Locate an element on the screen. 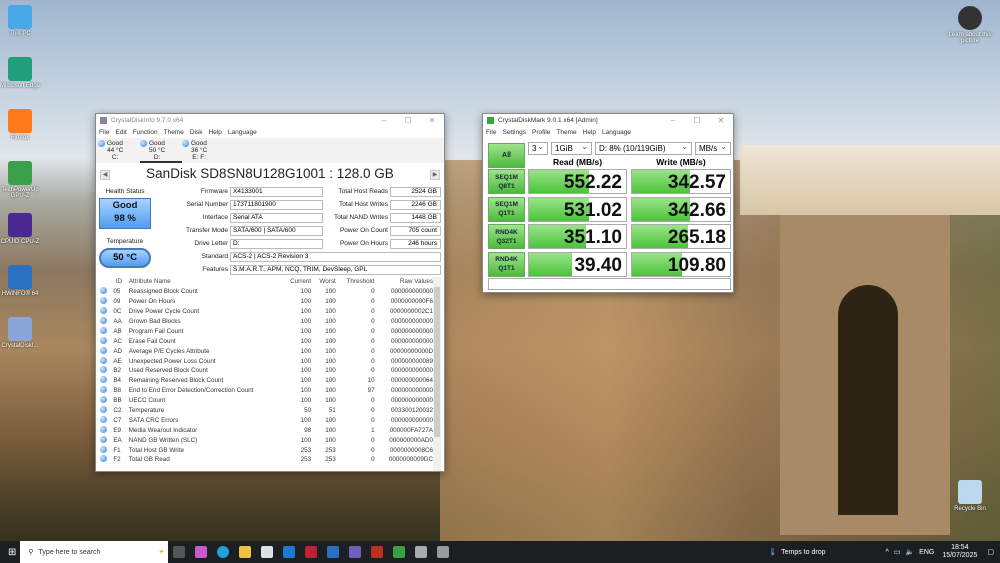 This screenshot has height=563, width=1000. app-icon is located at coordinates (103, 120).